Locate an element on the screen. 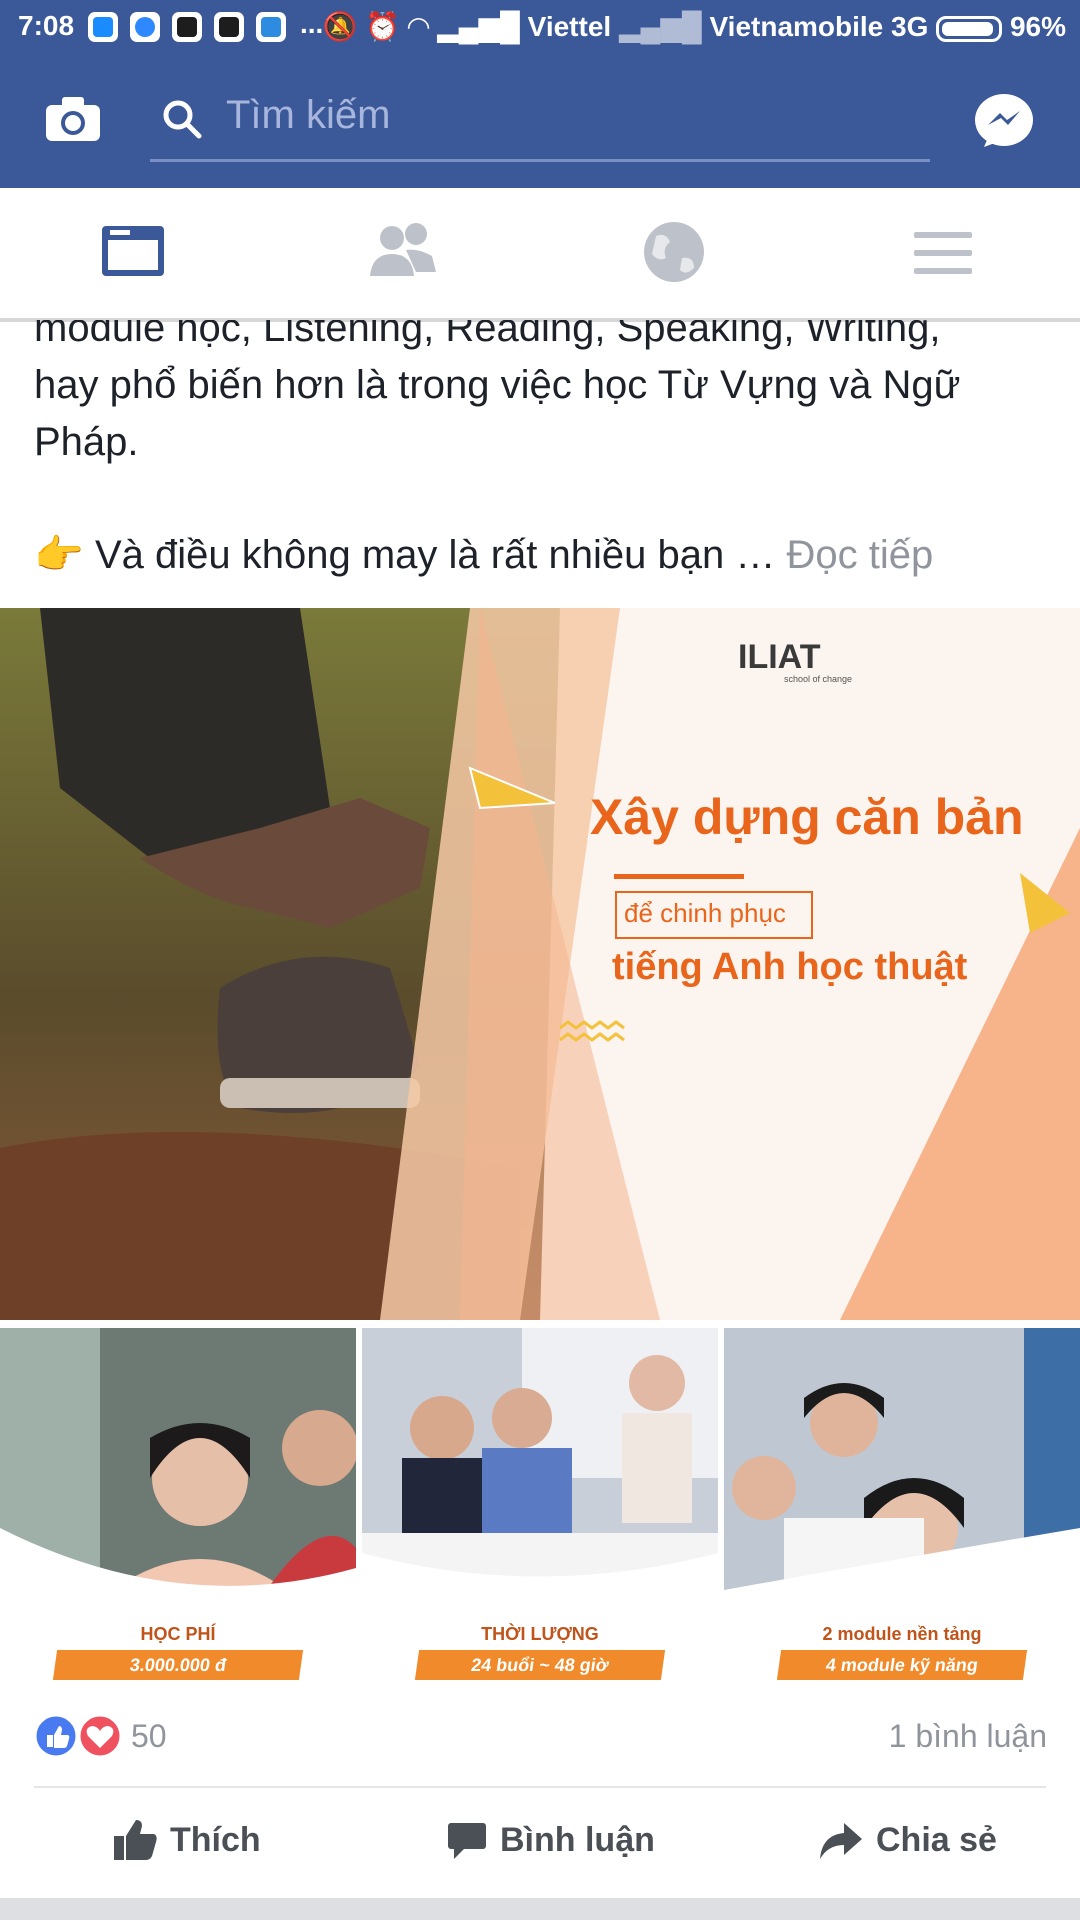 The height and width of the screenshot is (1920, 1080). mute-icon: 🔕 is located at coordinates (340, 26).